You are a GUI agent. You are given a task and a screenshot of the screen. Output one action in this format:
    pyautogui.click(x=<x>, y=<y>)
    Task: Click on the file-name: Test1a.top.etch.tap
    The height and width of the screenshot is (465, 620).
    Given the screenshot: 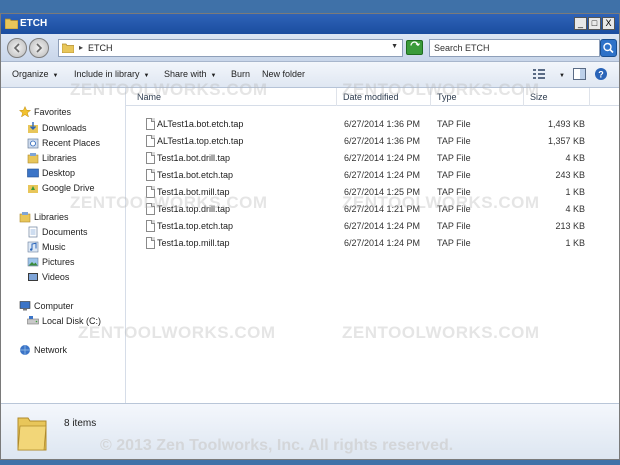 What is the action you would take?
    pyautogui.click(x=195, y=226)
    